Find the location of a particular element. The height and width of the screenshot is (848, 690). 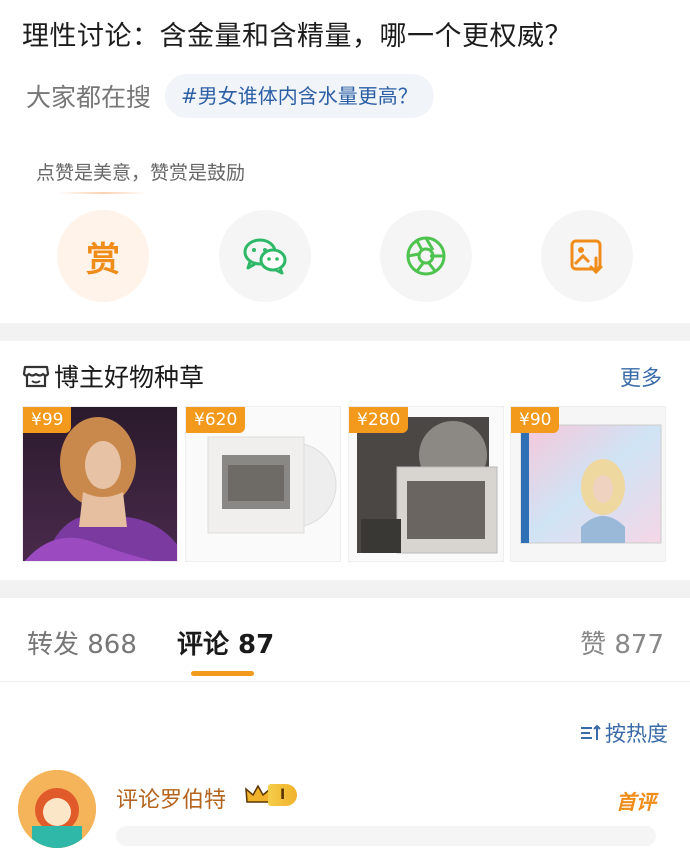

reward-button: 赏 is located at coordinates (103, 256).